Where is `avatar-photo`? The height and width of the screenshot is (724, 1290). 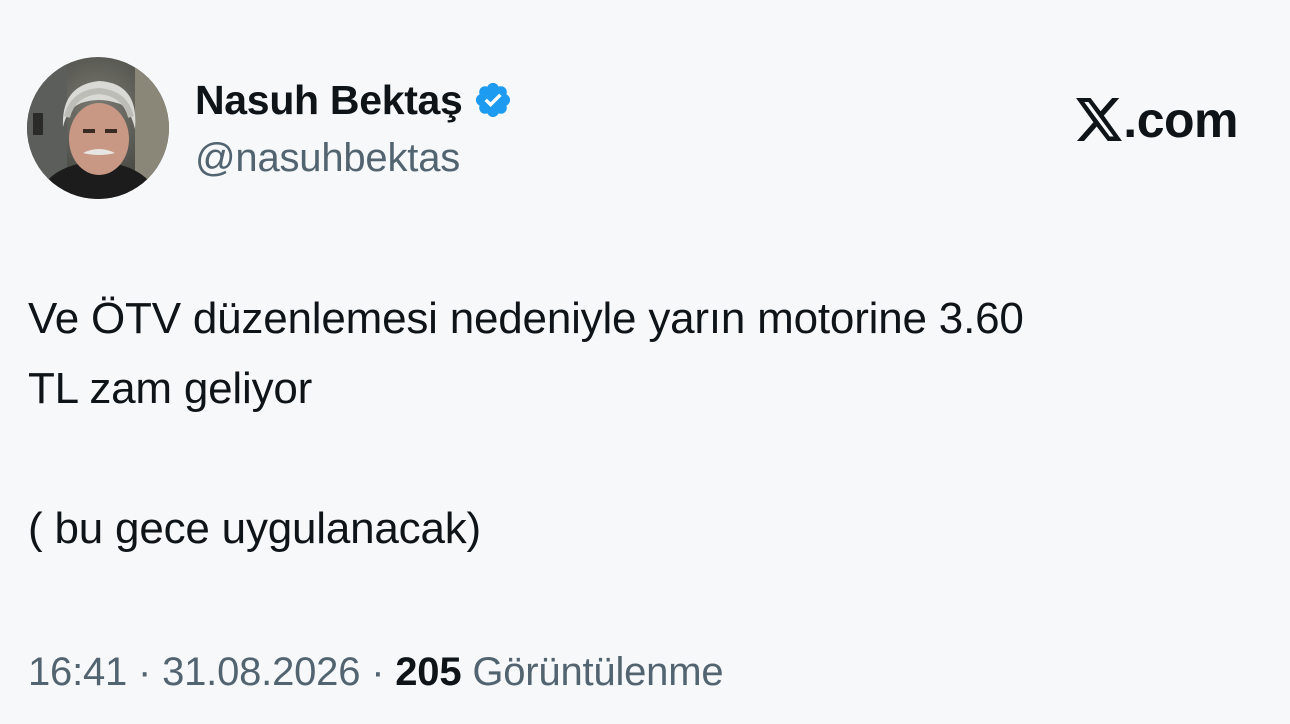
avatar-photo is located at coordinates (98, 128).